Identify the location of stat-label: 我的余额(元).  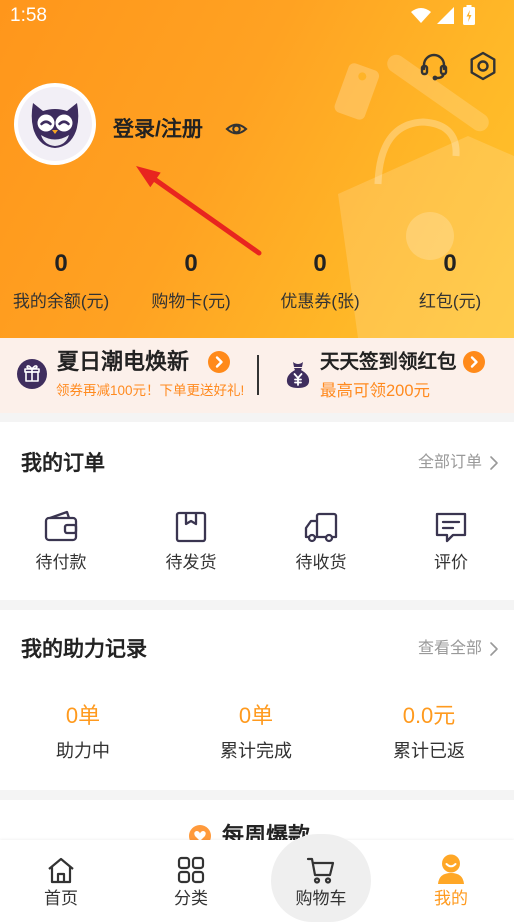
(61, 301).